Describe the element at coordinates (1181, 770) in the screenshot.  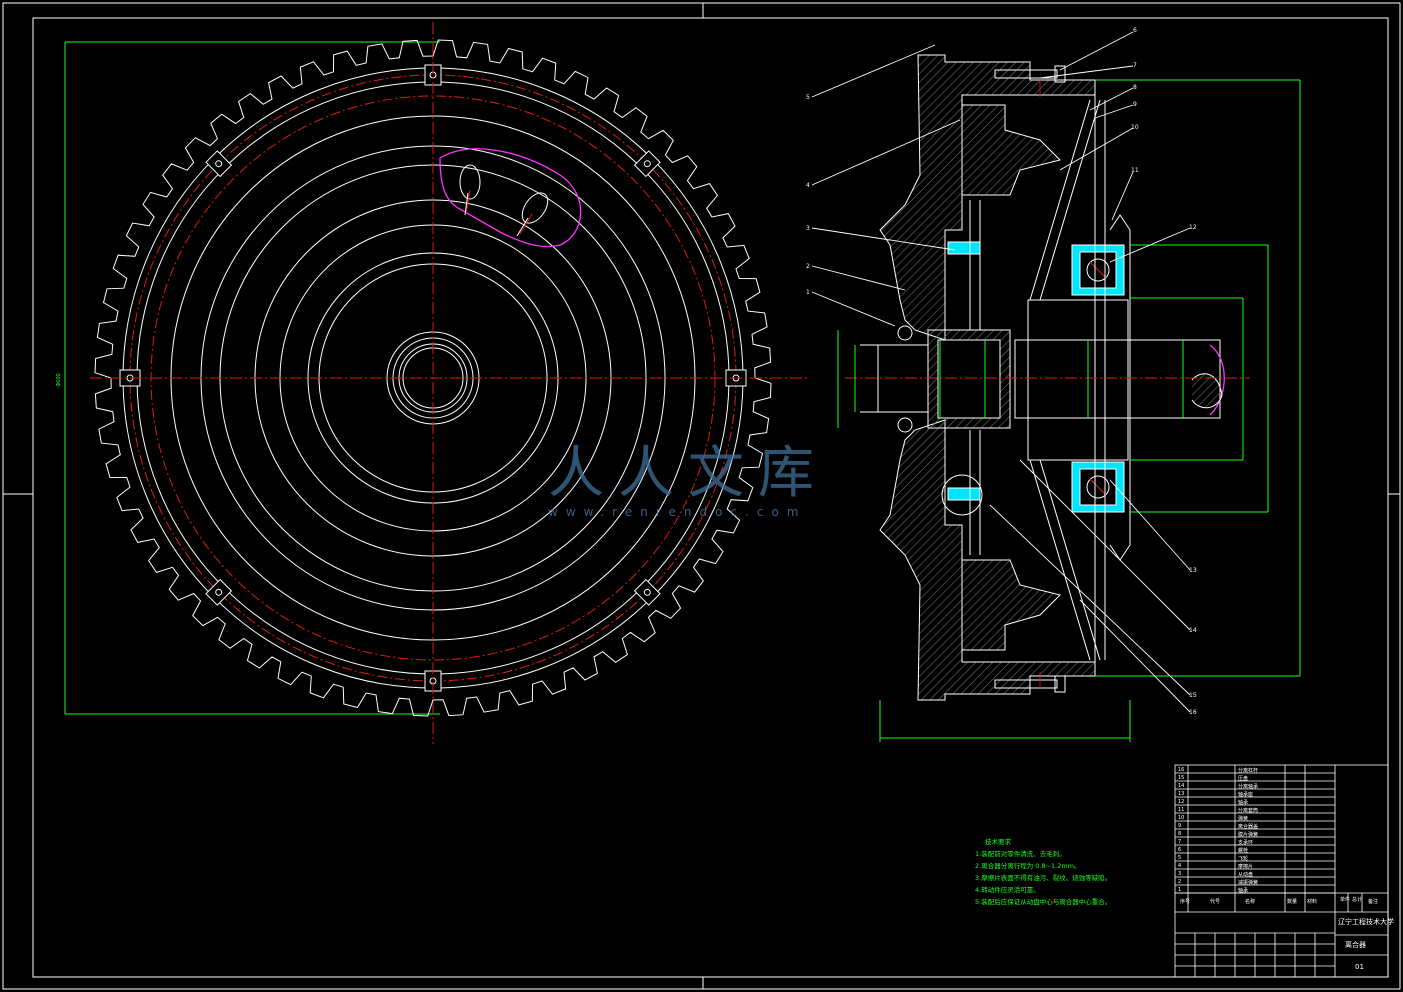
I see `parts-list-cell-no: 16` at that location.